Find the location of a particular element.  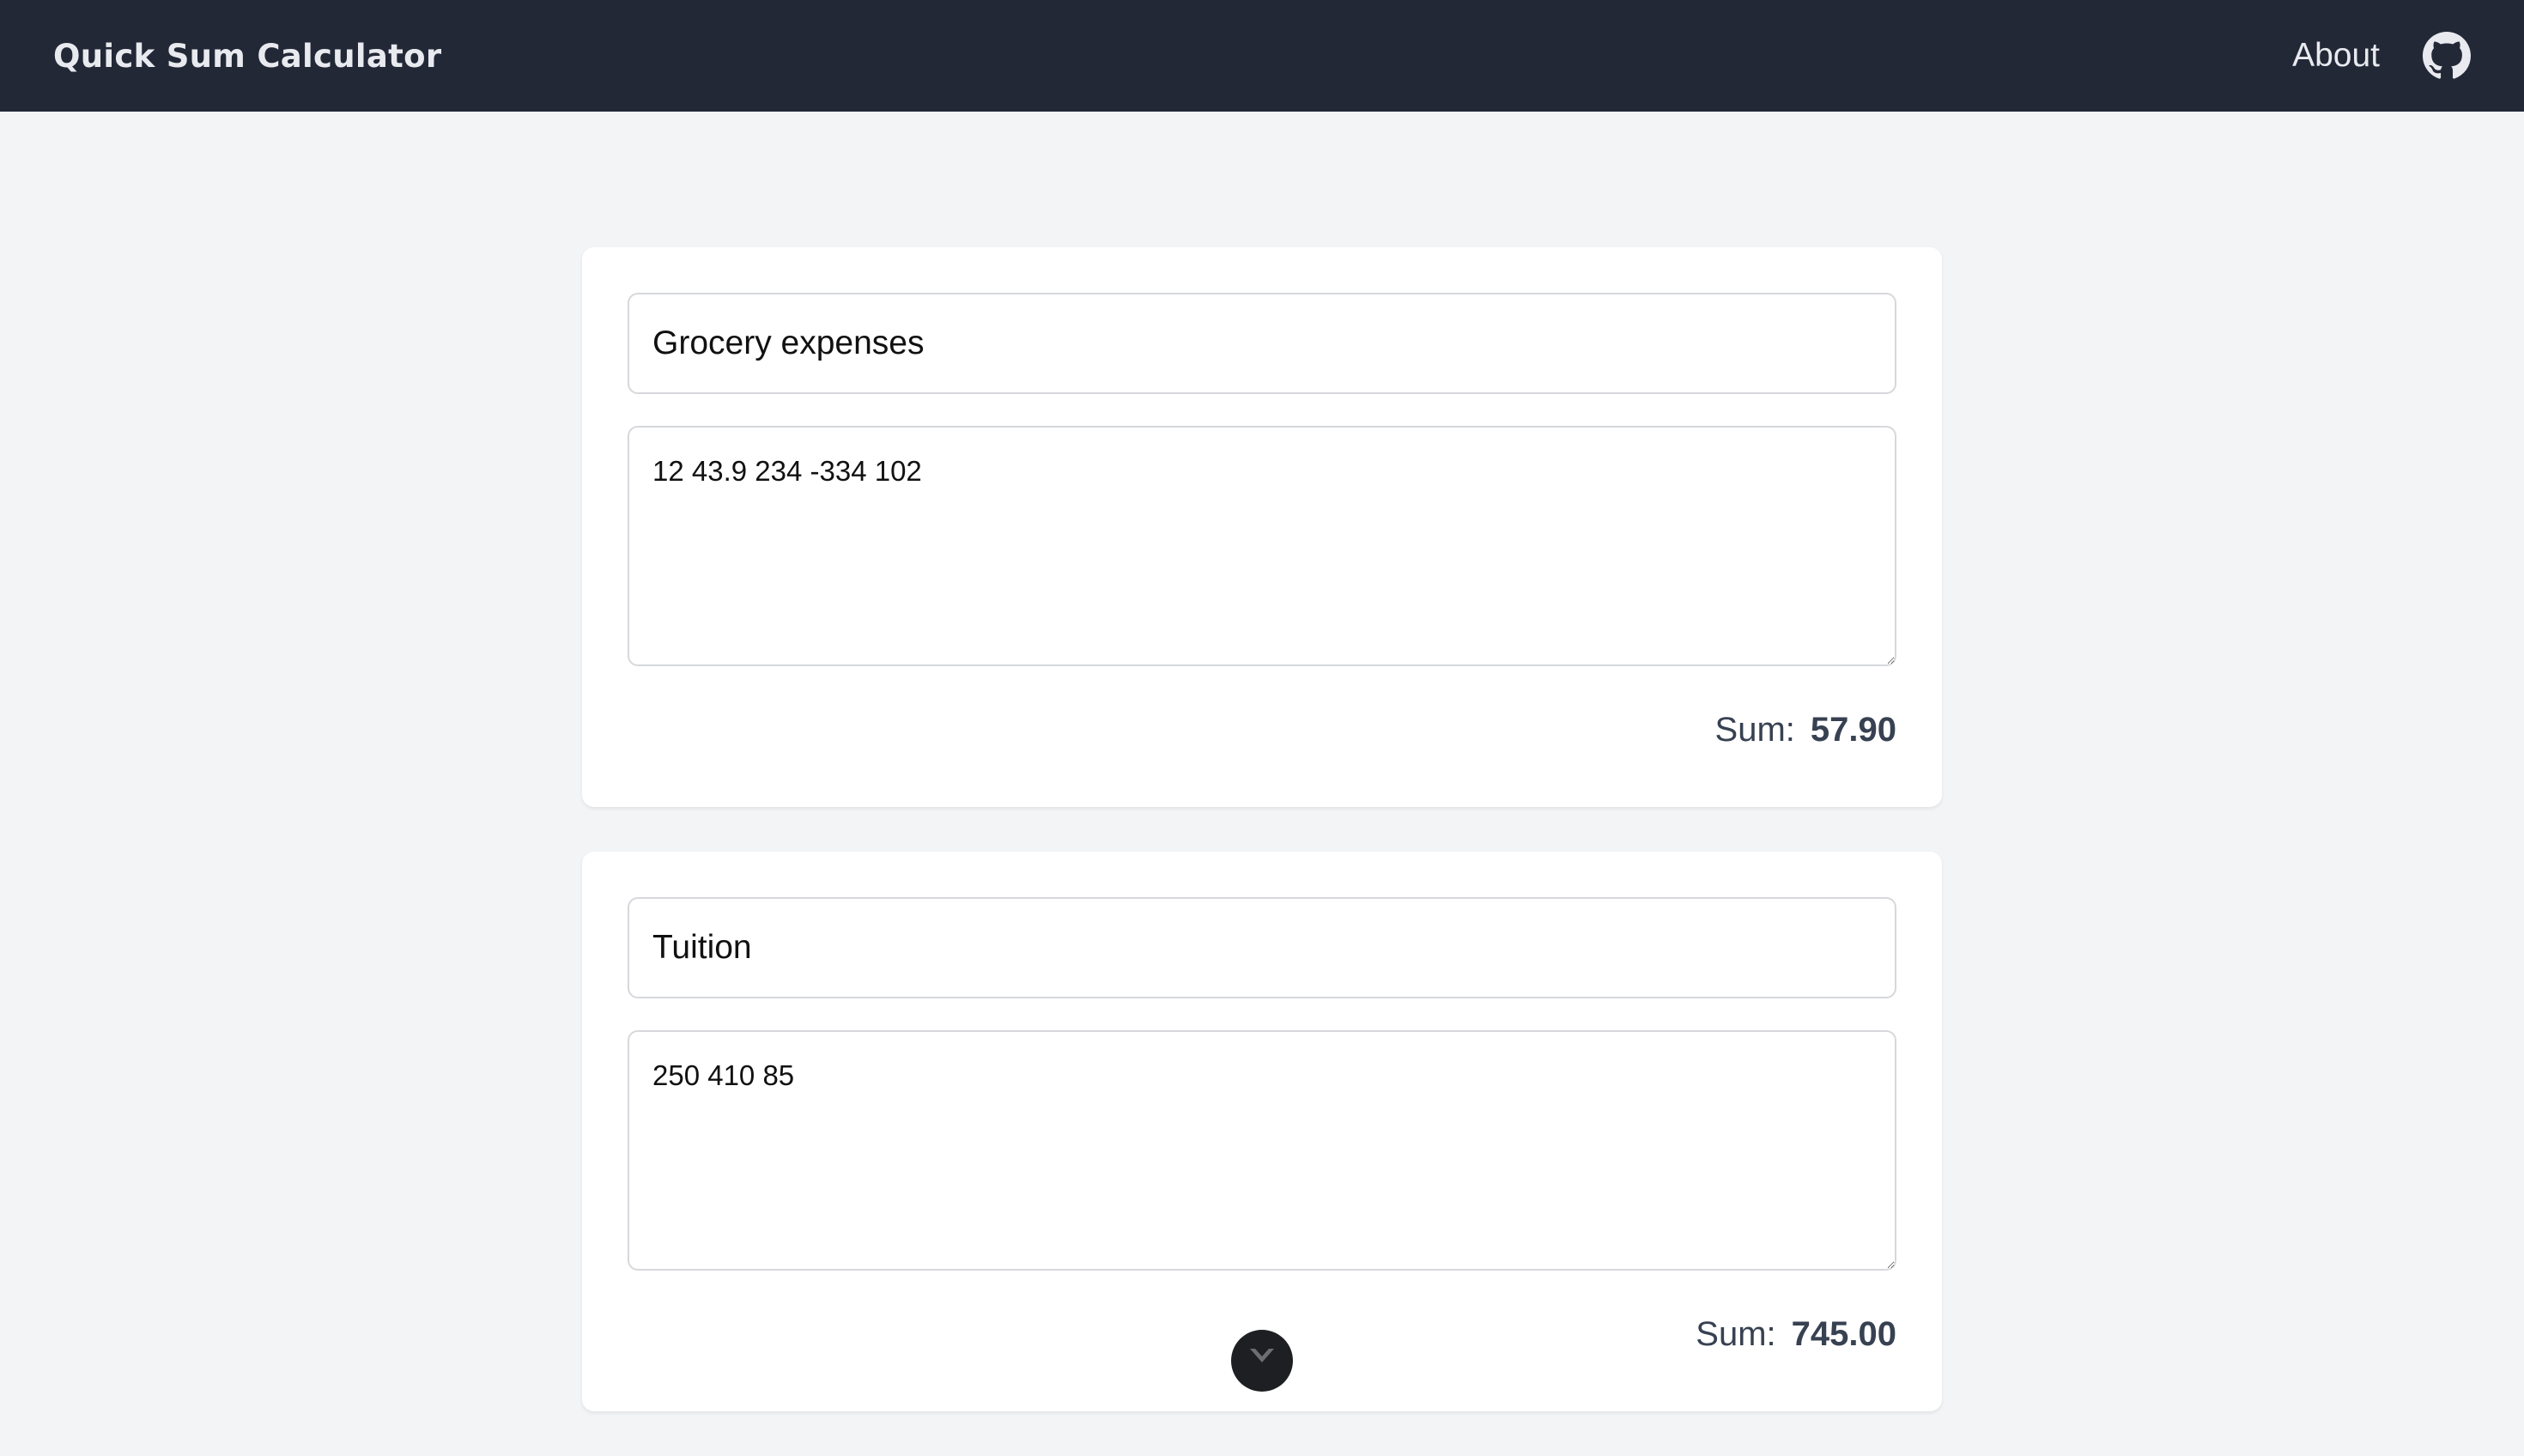

nav-right: About is located at coordinates (2381, 56).